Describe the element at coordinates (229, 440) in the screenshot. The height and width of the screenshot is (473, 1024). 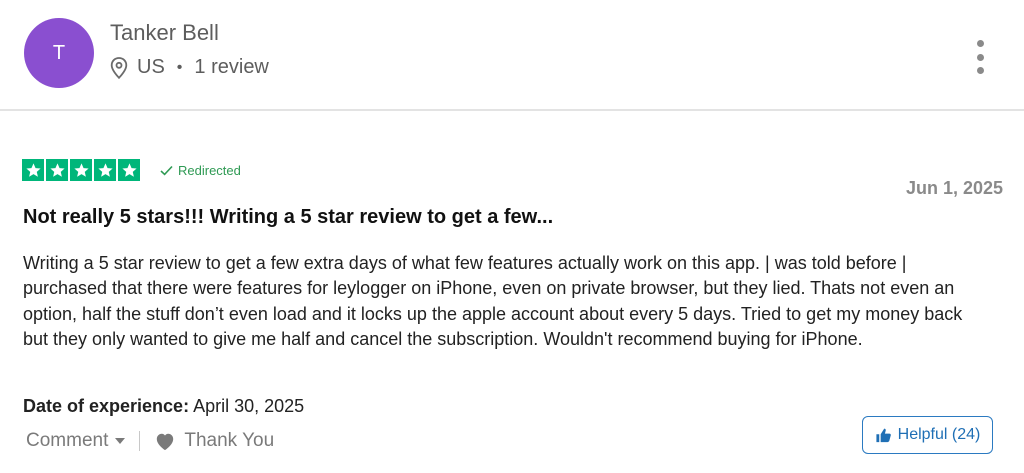
I see `thank-you-label: Thank You` at that location.